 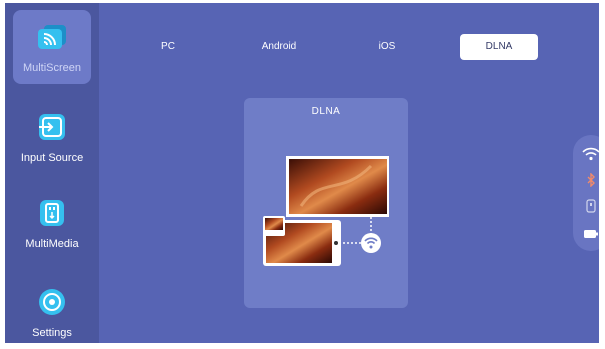 I want to click on status-panel, so click(x=586, y=193).